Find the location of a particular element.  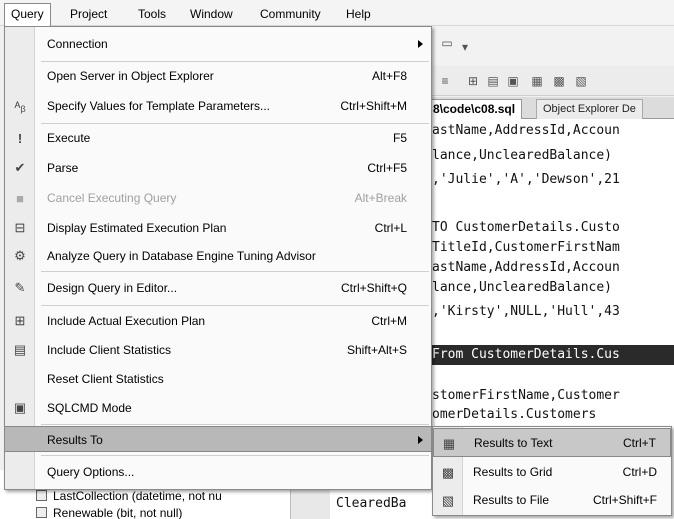

menu-query: Query is located at coordinates (27, 14).